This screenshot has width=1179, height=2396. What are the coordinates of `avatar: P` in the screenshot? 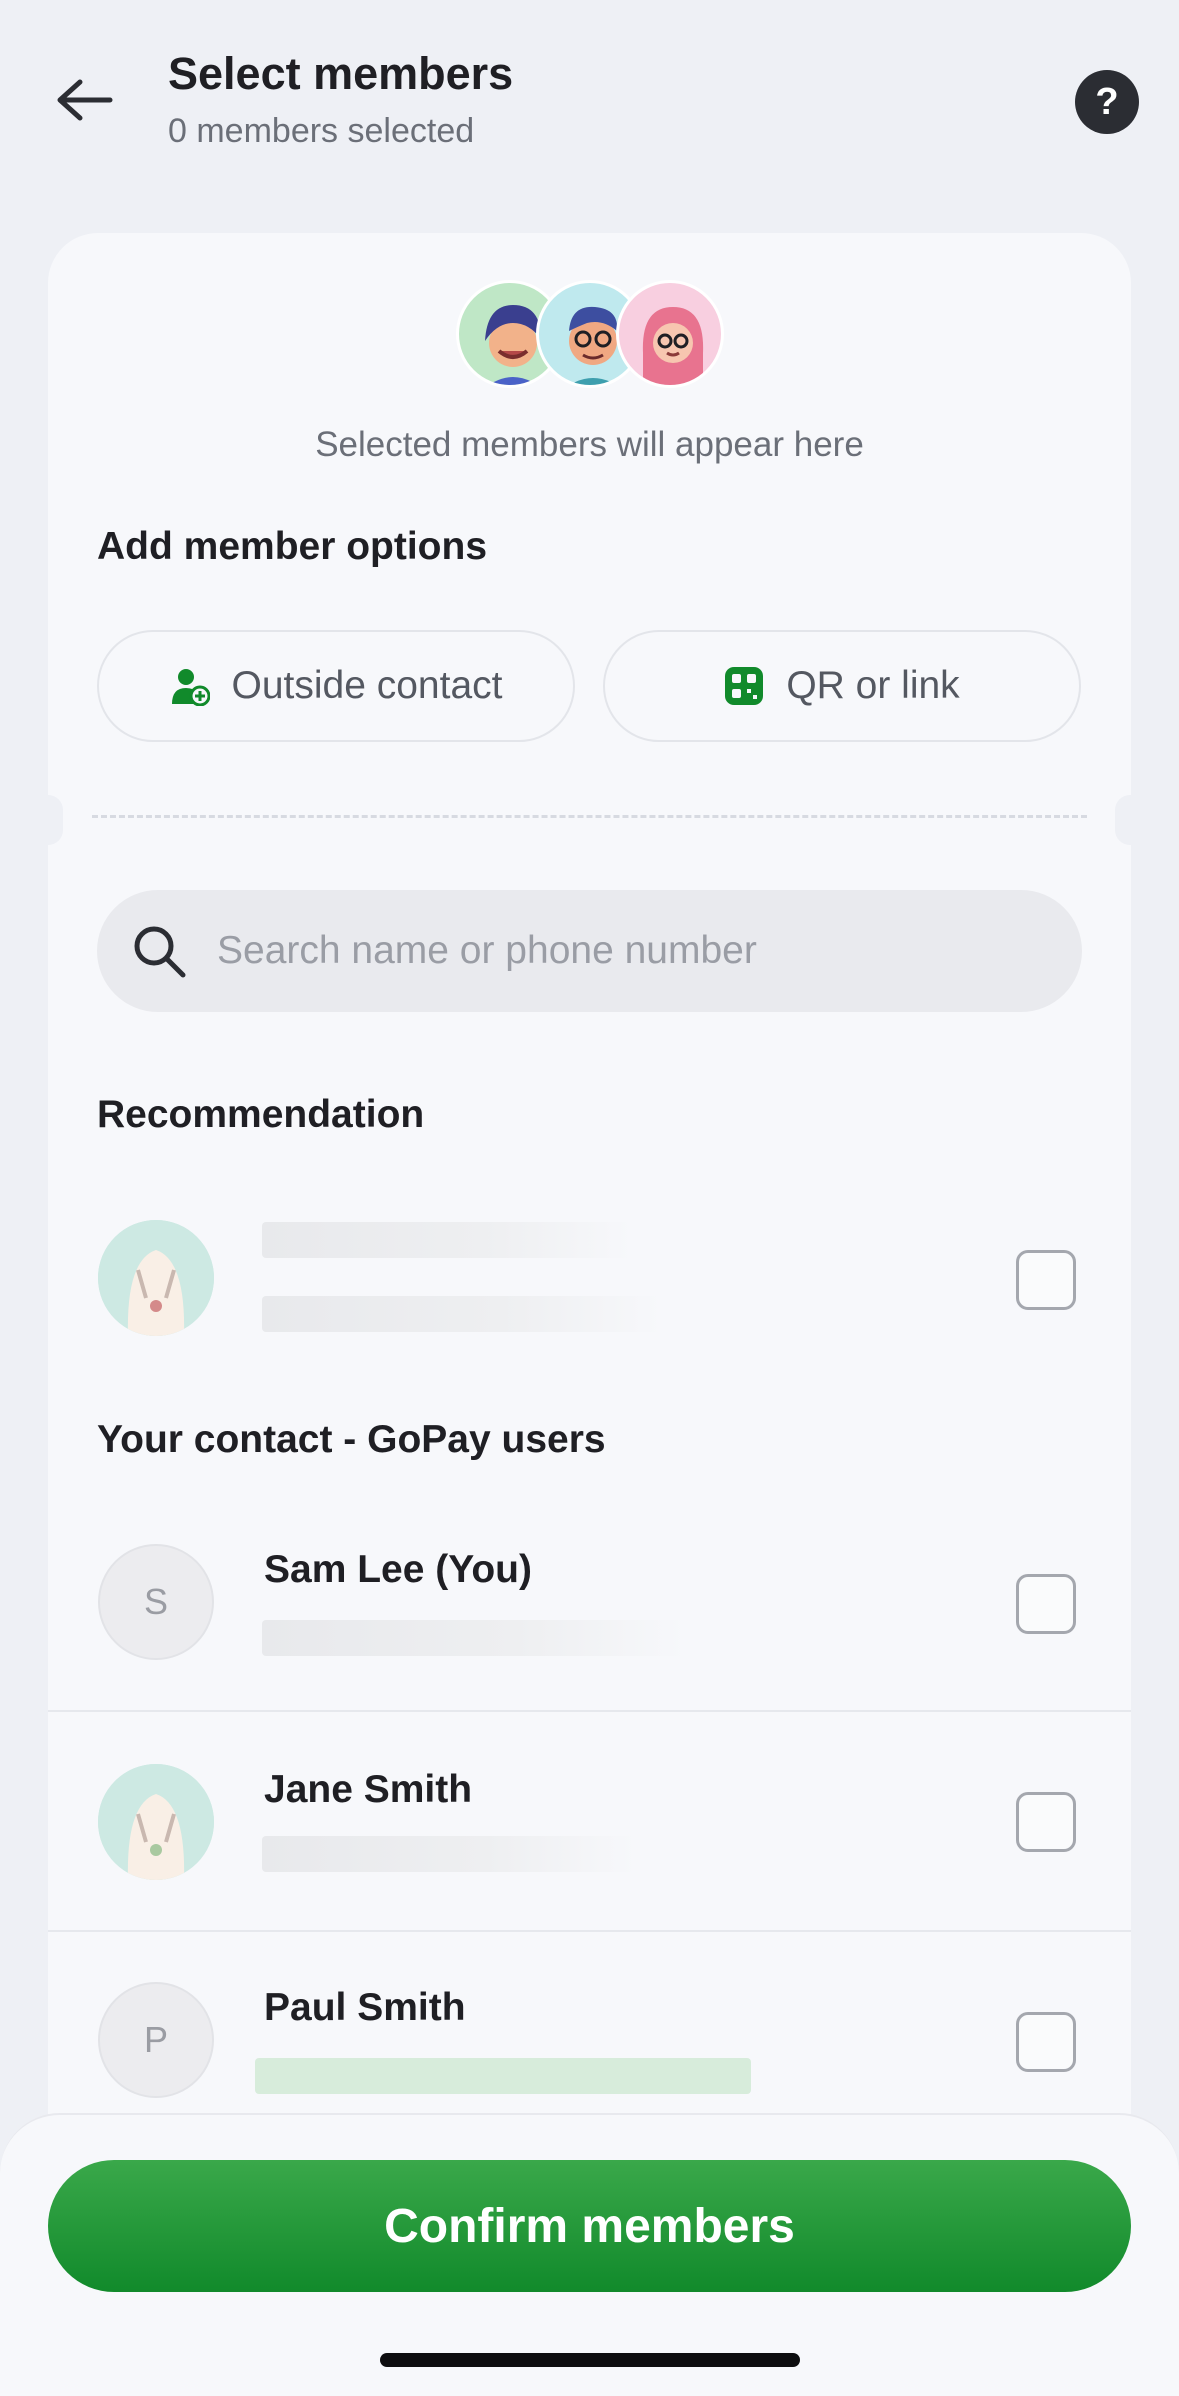 It's located at (156, 2040).